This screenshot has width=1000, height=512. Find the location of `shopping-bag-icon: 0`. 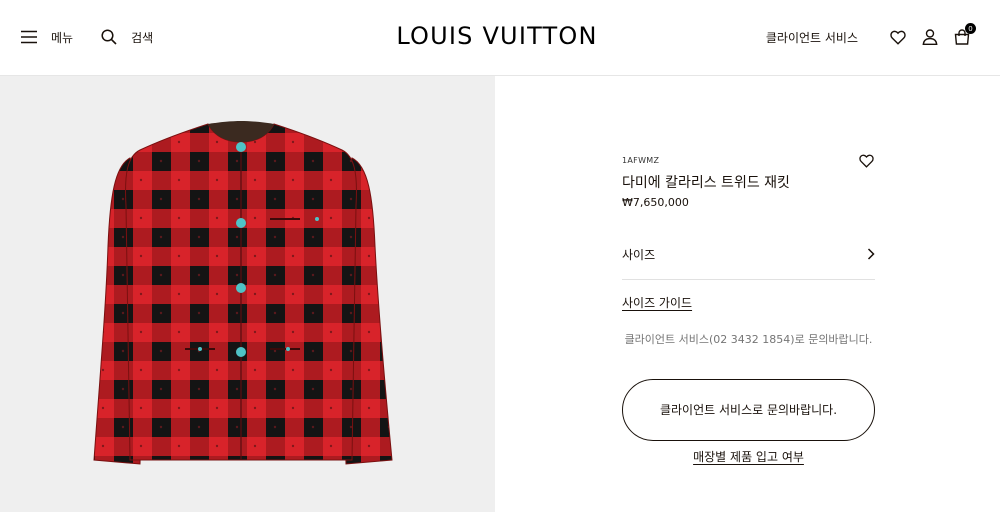

shopping-bag-icon: 0 is located at coordinates (965, 34).